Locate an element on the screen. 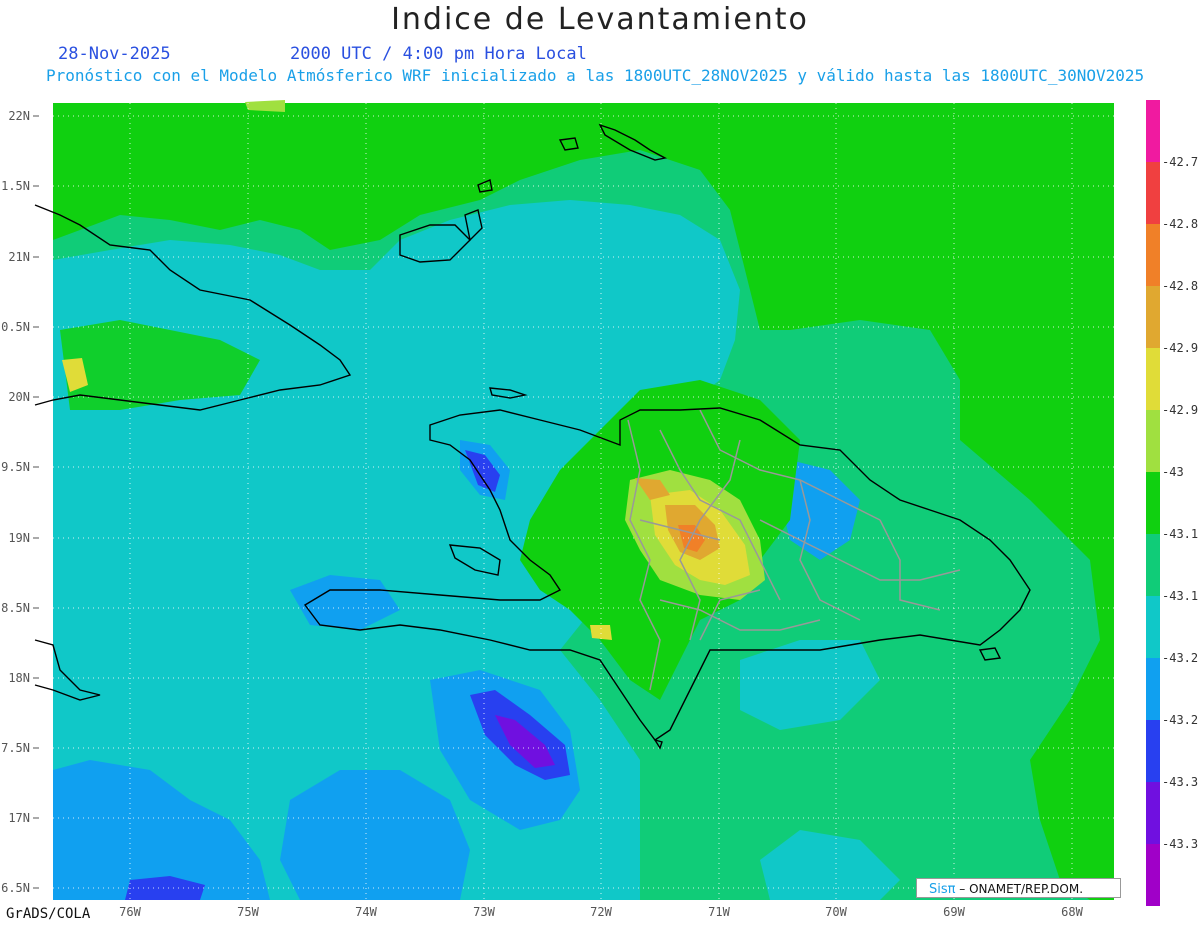  lat-label: 19N is located at coordinates (19, 538).